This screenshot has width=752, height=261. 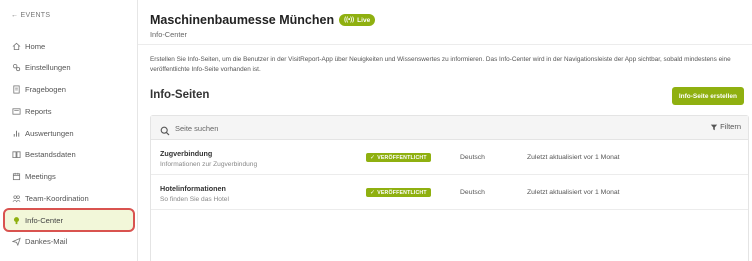 What do you see at coordinates (35, 46) in the screenshot?
I see `sidebar-item-label: Home` at bounding box center [35, 46].